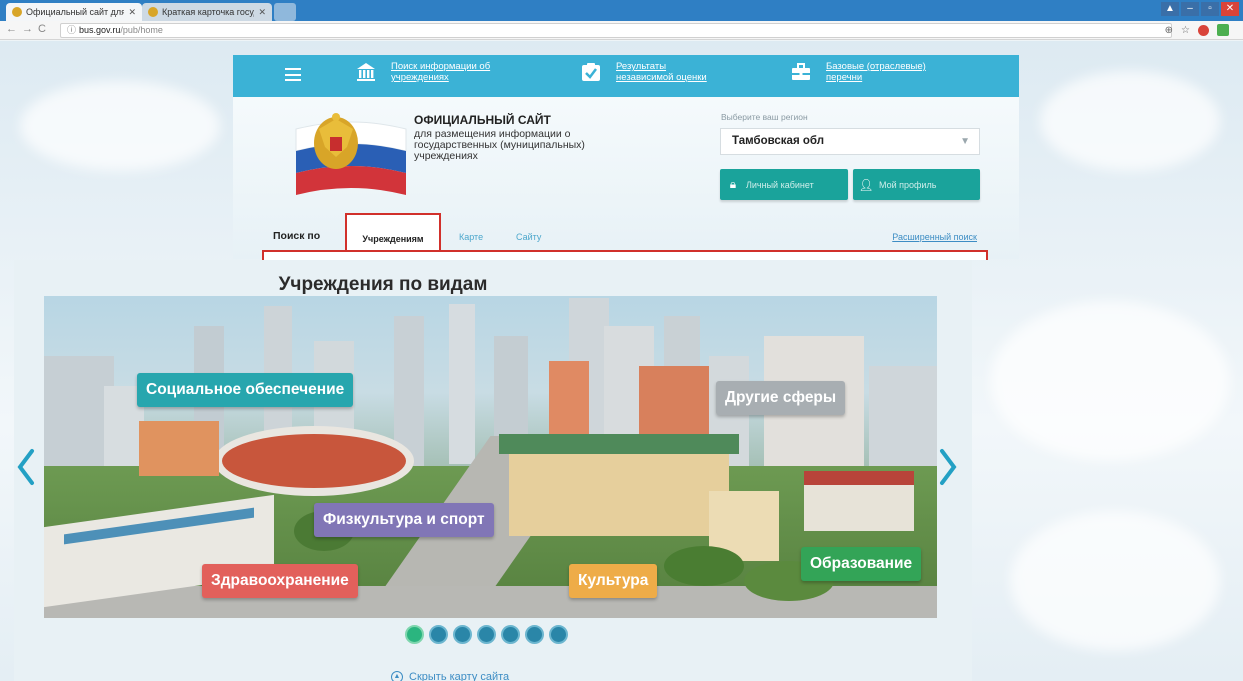  I want to click on search-by-label: Поиск по, so click(297, 236).